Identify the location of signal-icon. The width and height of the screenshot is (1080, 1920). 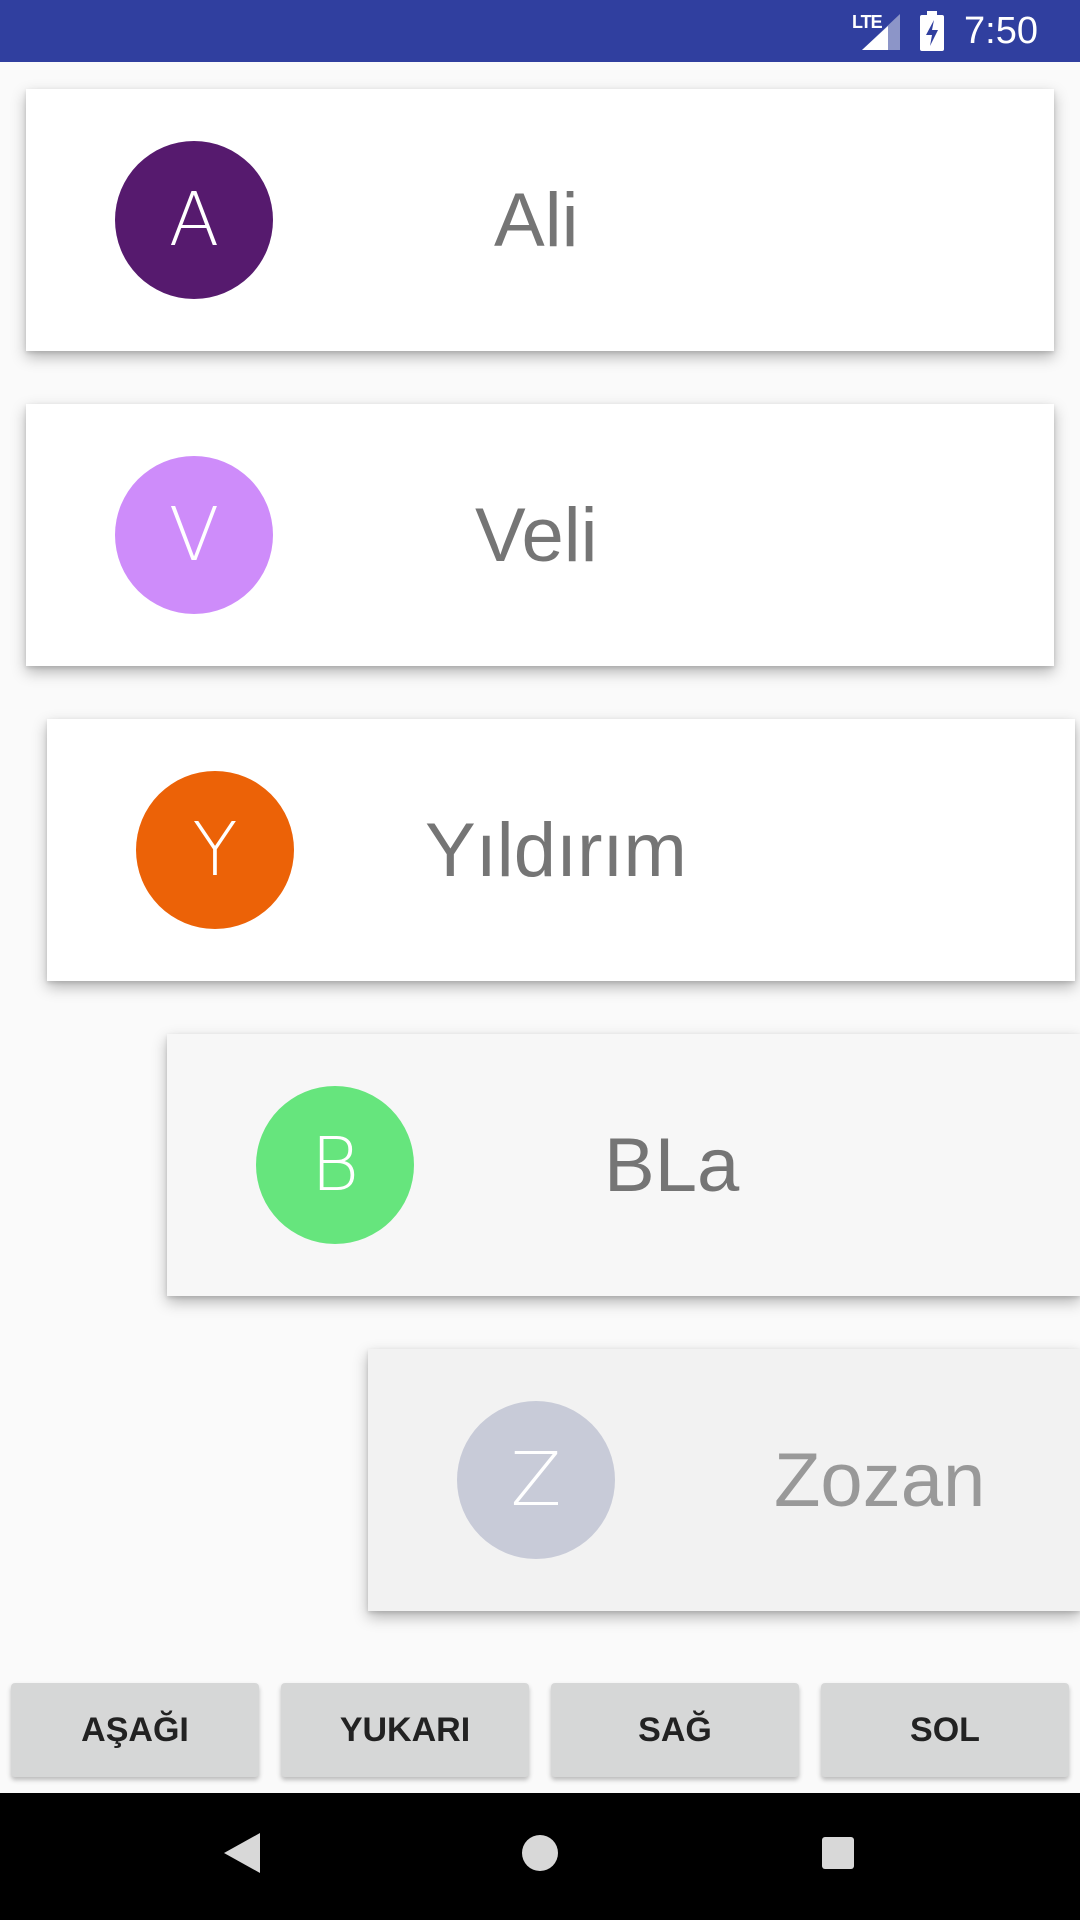
(881, 32).